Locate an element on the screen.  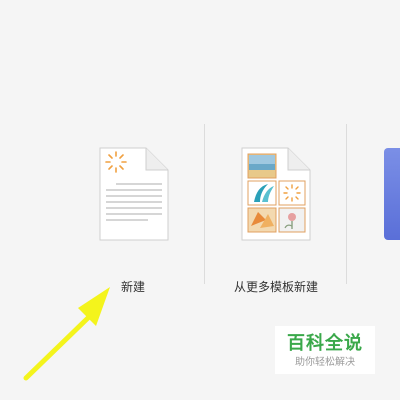
watermark: 百科全说 助你轻松解决 is located at coordinates (325, 350).